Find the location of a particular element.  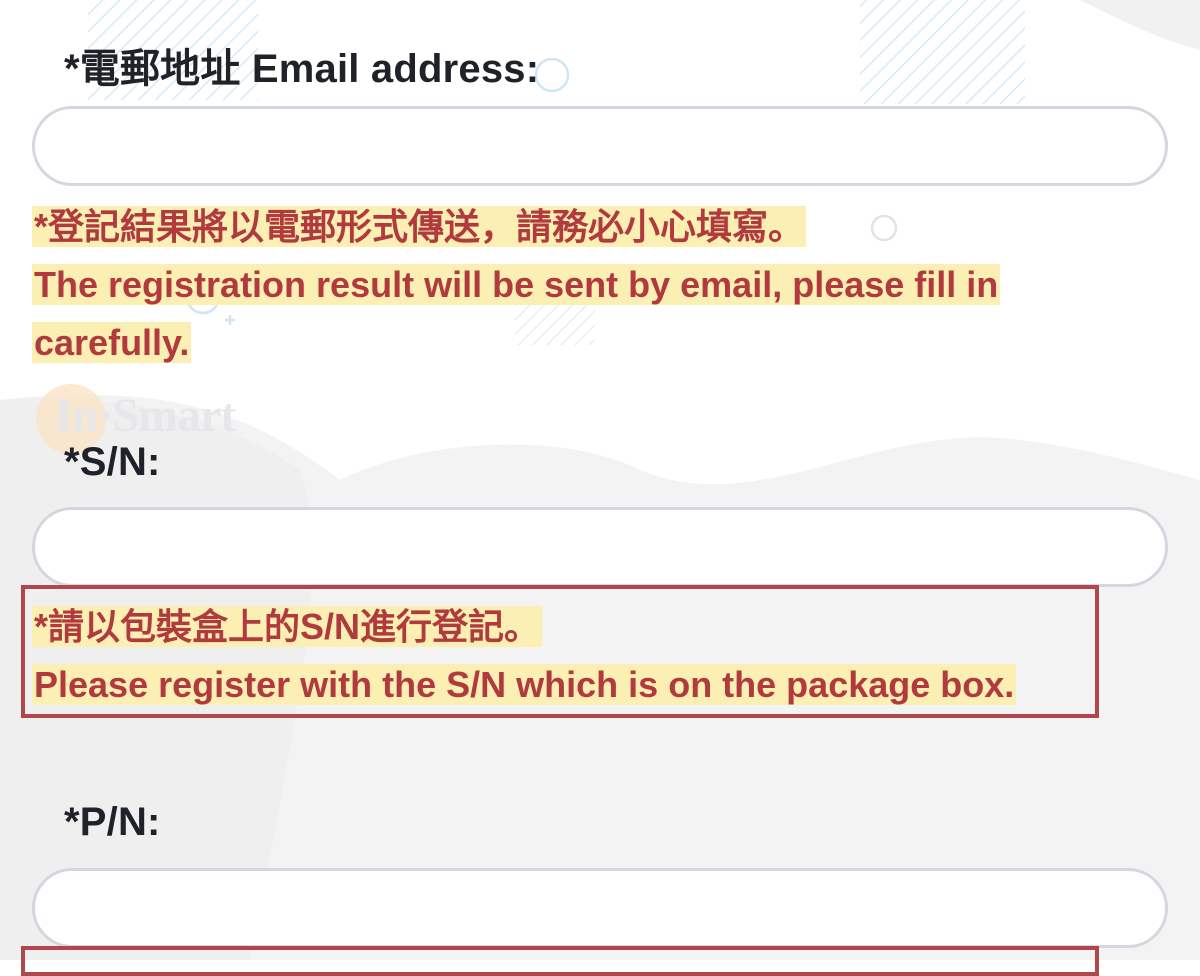

pn-note-annotation-box is located at coordinates (560, 961).